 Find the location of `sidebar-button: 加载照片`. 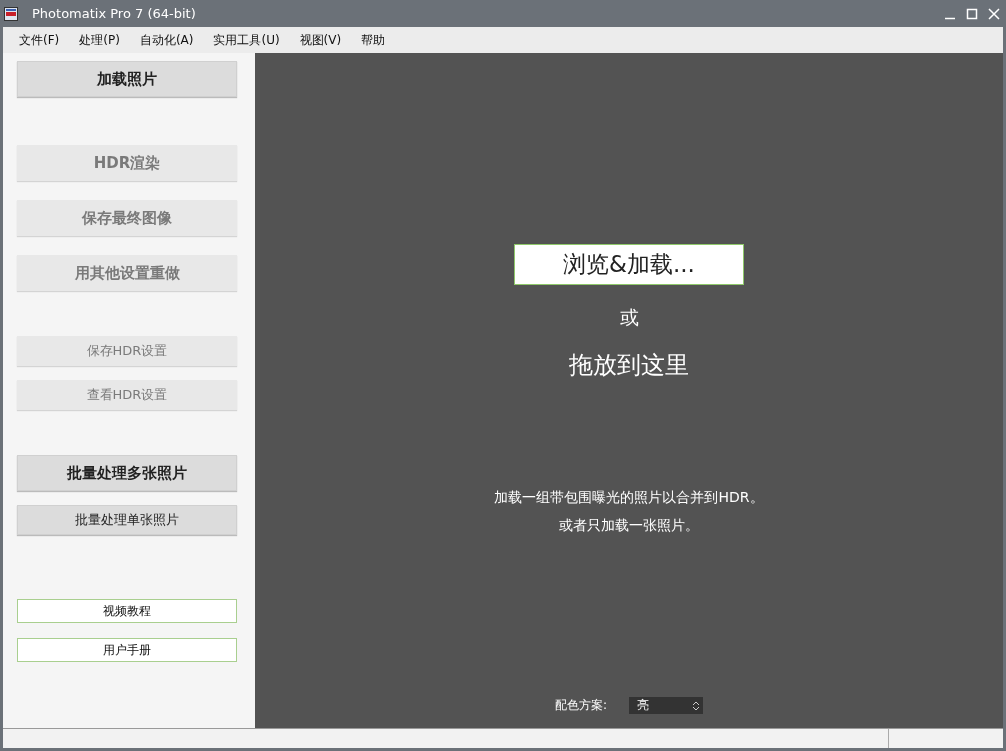

sidebar-button: 加载照片 is located at coordinates (127, 79).